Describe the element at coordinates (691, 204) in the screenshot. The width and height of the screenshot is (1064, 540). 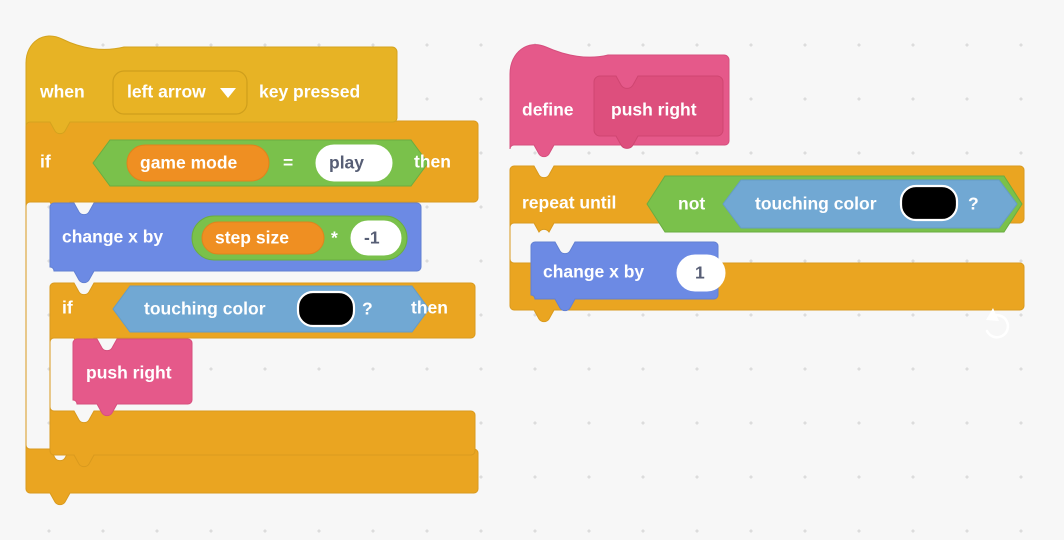
I see `not-operator-label: not` at that location.